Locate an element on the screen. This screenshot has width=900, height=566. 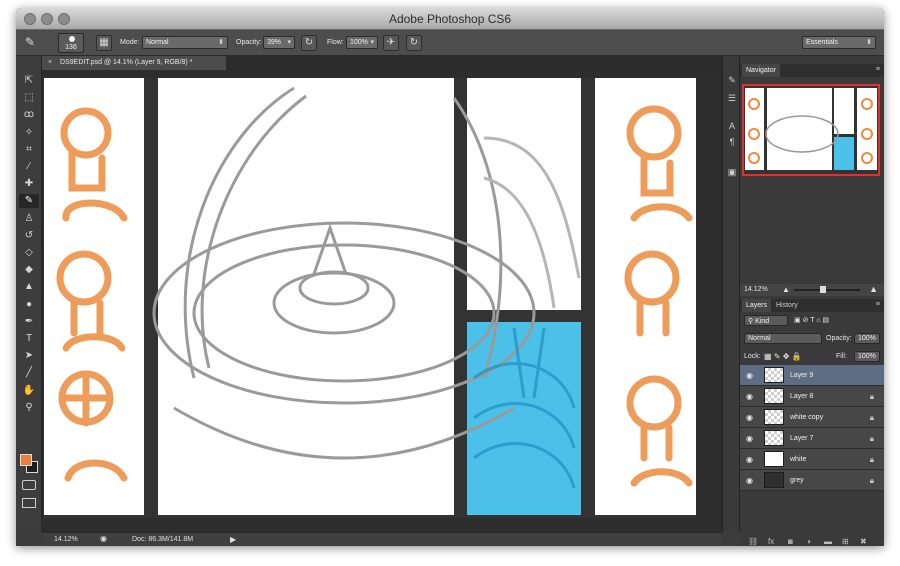
document-tab-bar: × DS9EDIT.psd @ 14.1% (Layer 9, RGB/8) * is located at coordinates (382, 63).